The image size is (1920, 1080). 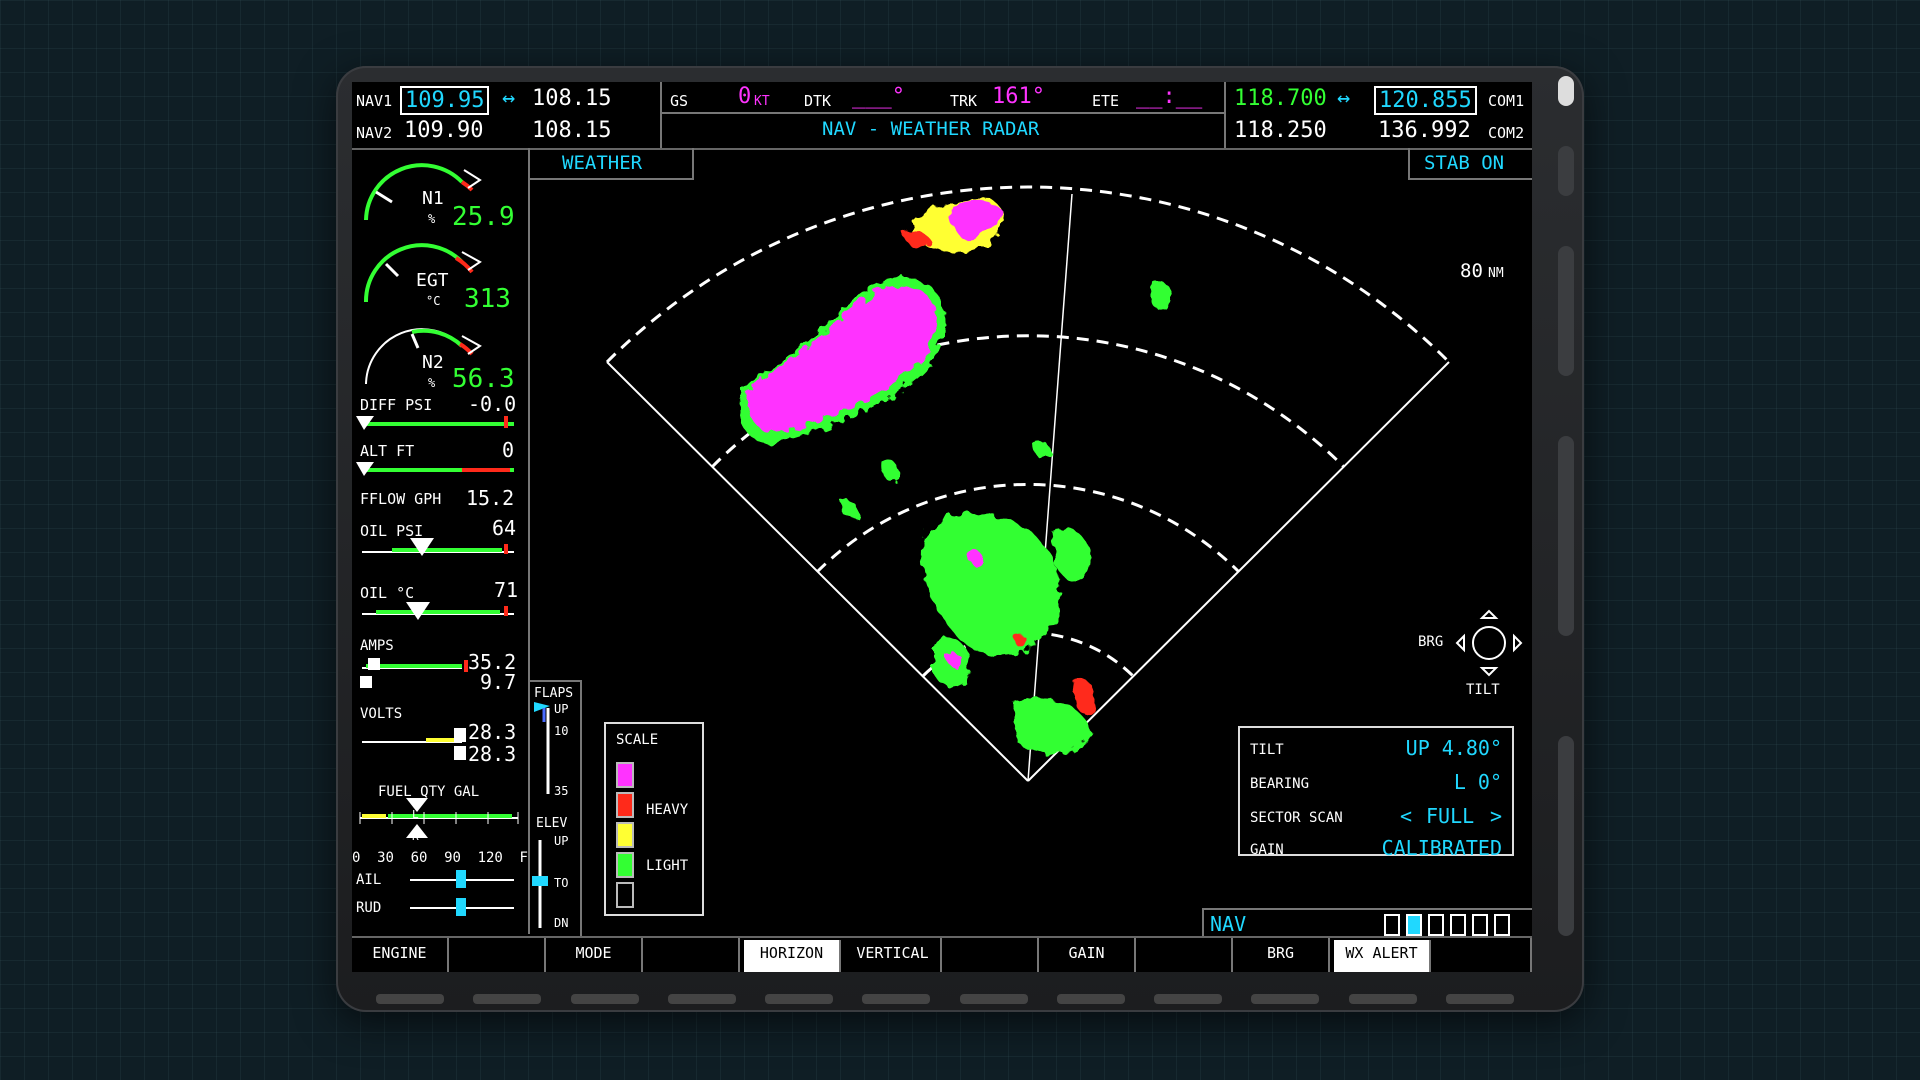 What do you see at coordinates (1478, 782) in the screenshot?
I see `info-bearing-value: L 0°` at bounding box center [1478, 782].